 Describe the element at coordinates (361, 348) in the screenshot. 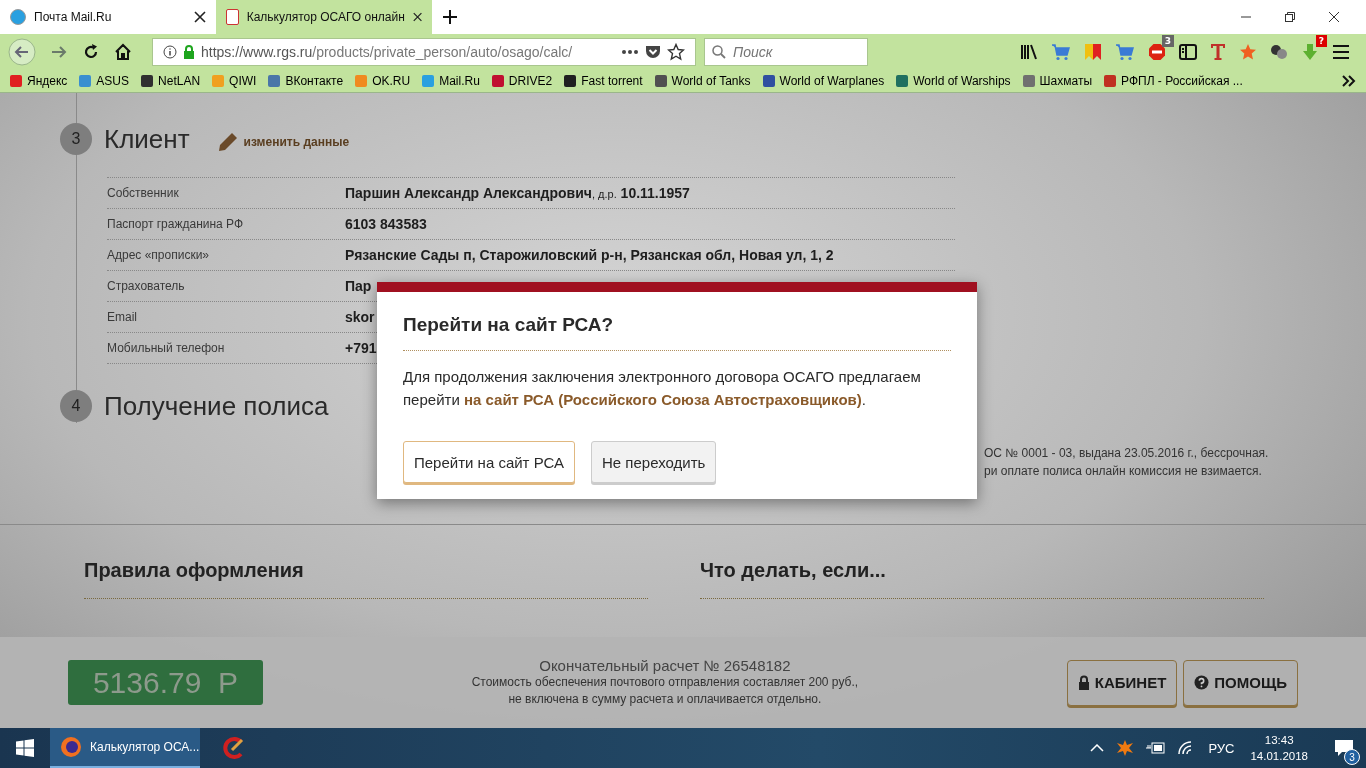

I see `field-value: +791` at that location.